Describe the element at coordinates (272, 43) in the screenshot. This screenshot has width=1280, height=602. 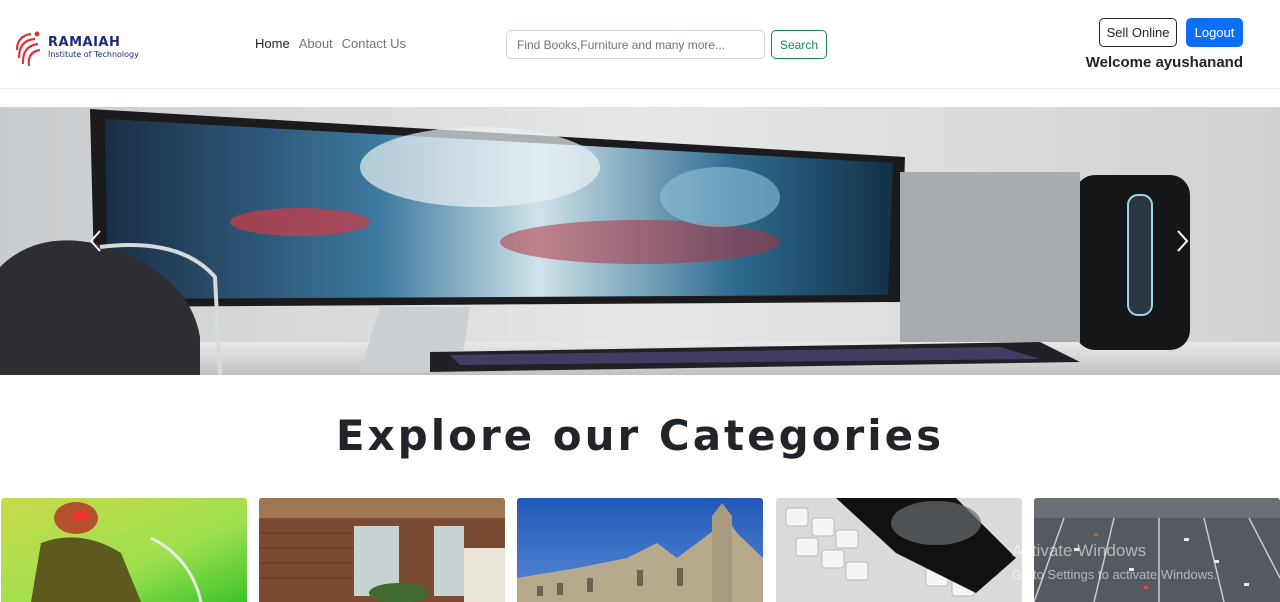
I see `nav-link-home: Home` at that location.